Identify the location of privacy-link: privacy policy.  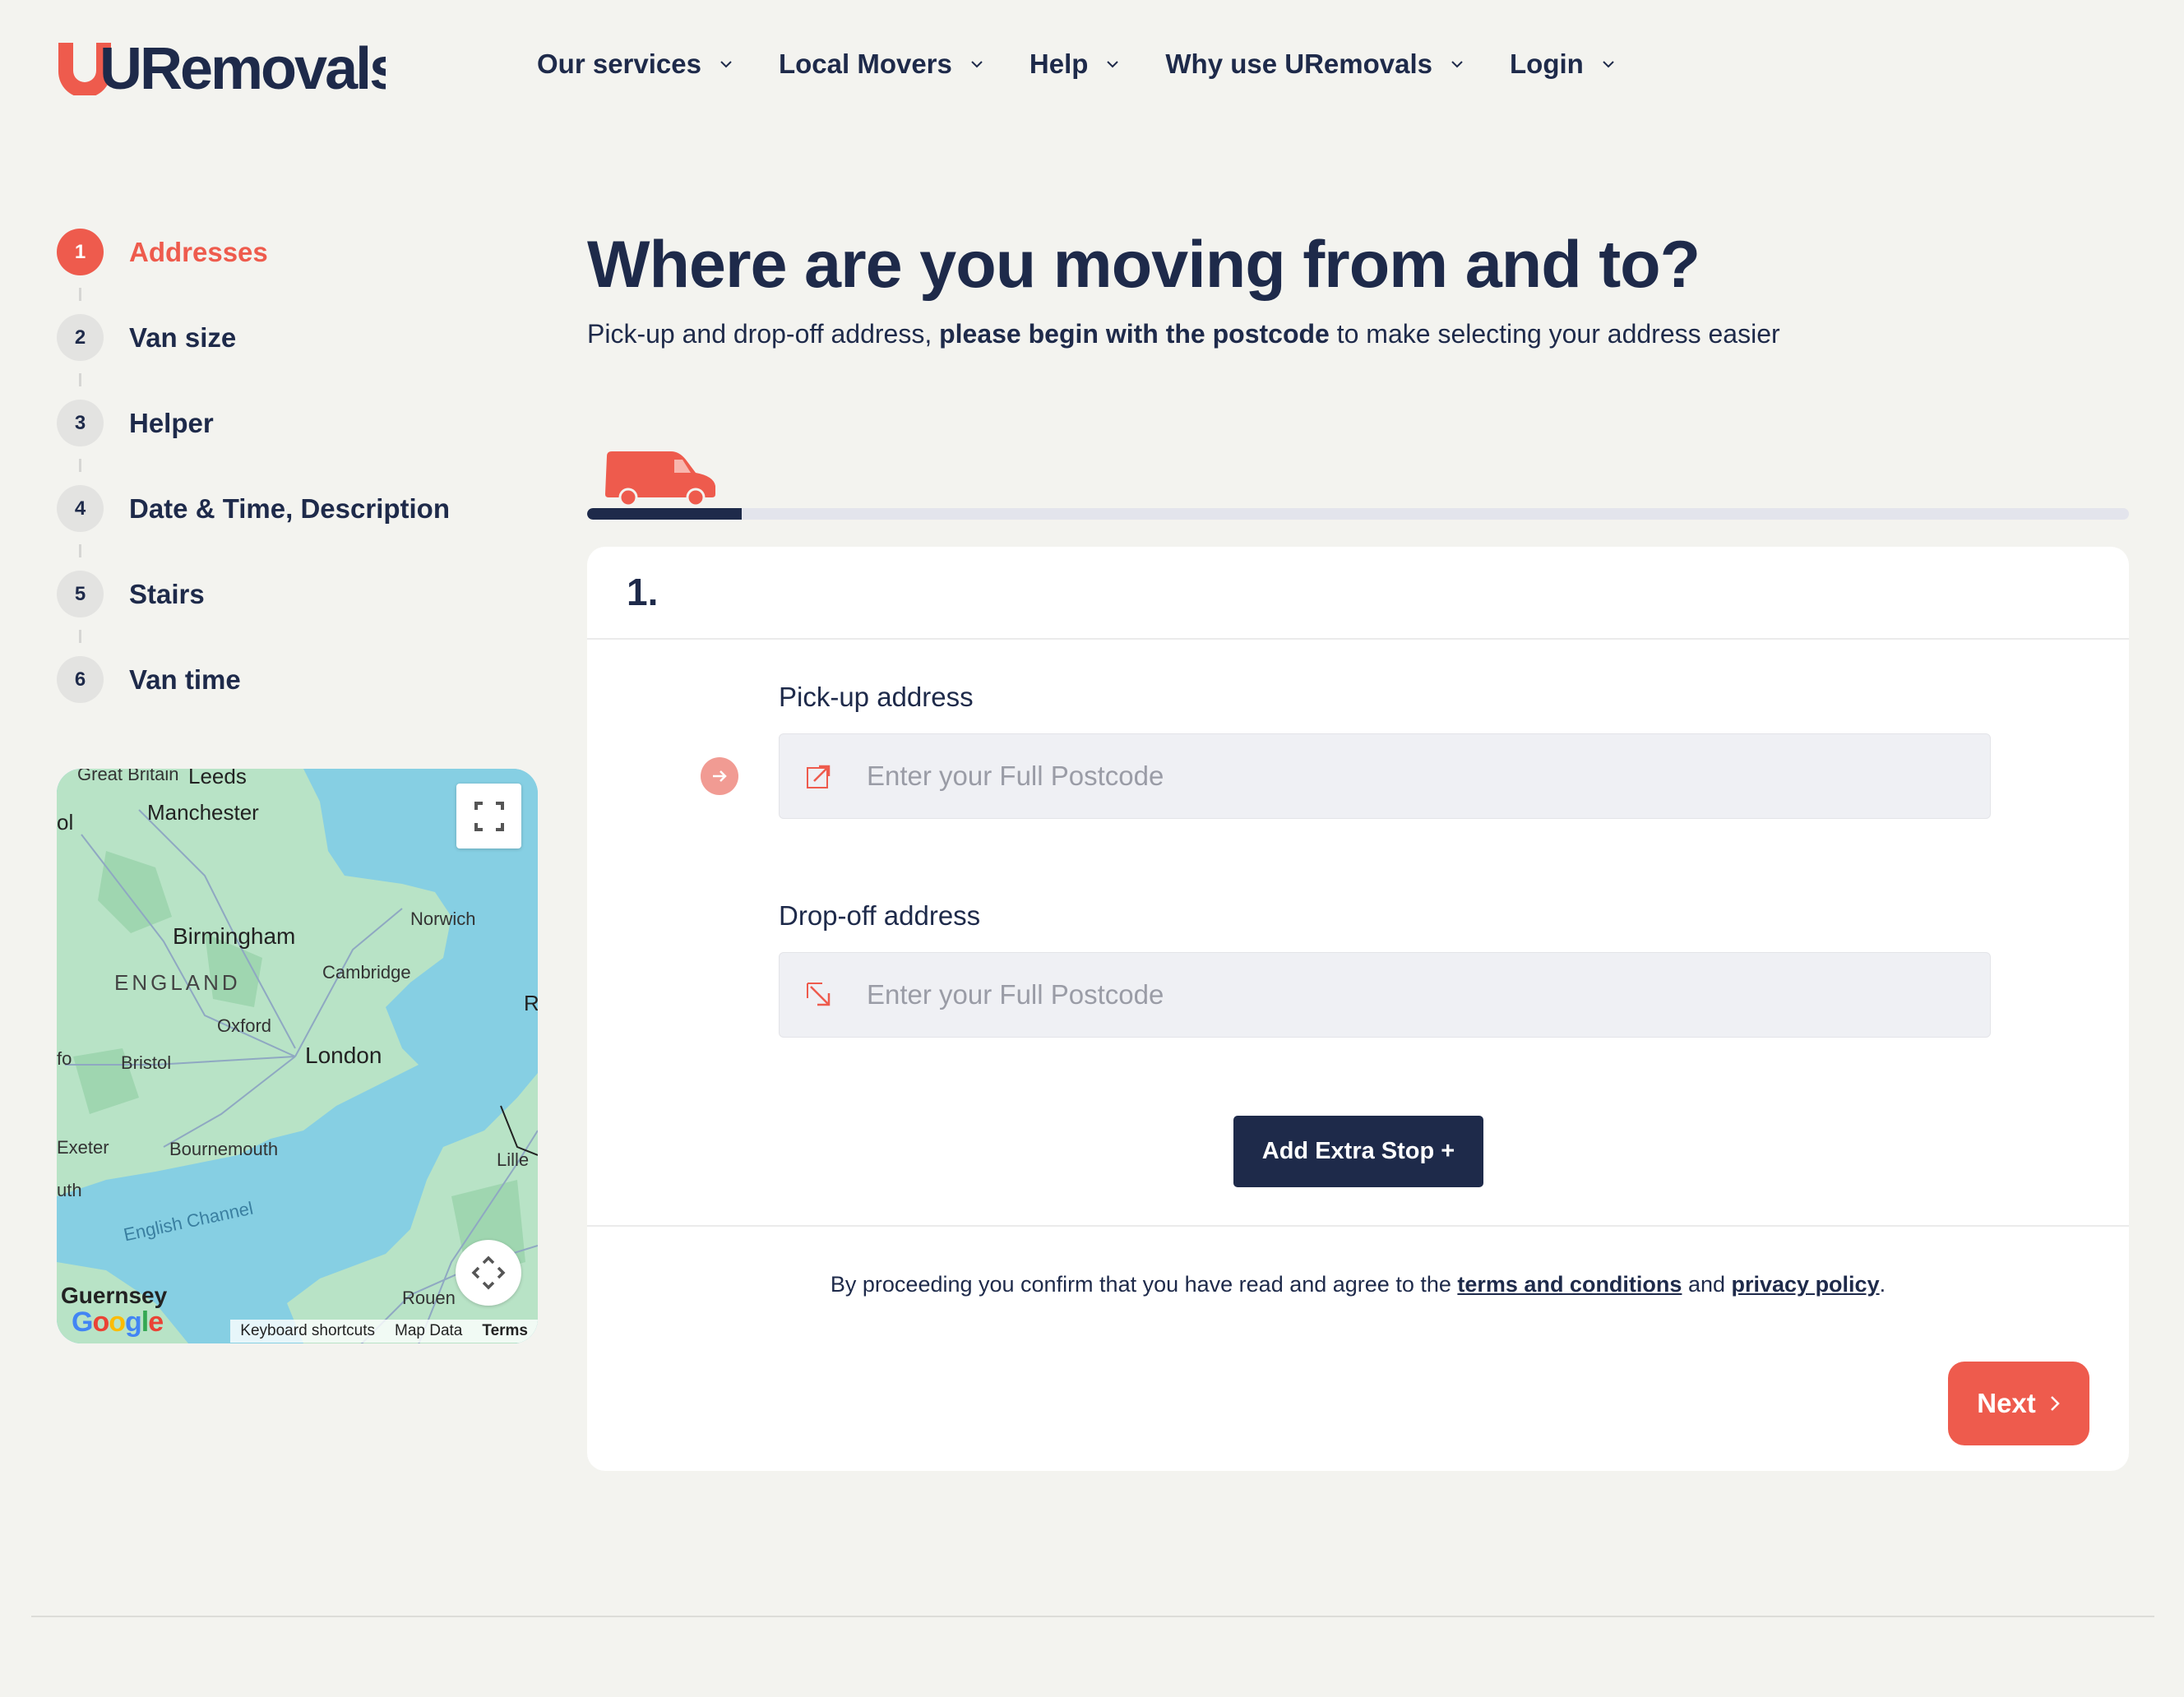
(1806, 1285).